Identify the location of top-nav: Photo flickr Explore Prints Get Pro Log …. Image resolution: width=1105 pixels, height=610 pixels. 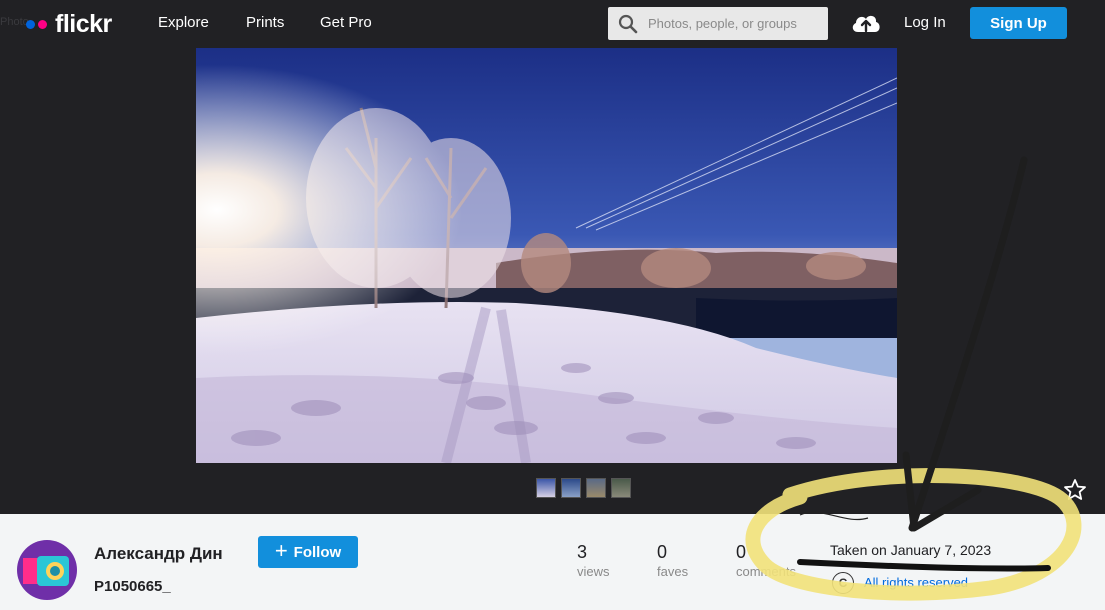
(552, 24).